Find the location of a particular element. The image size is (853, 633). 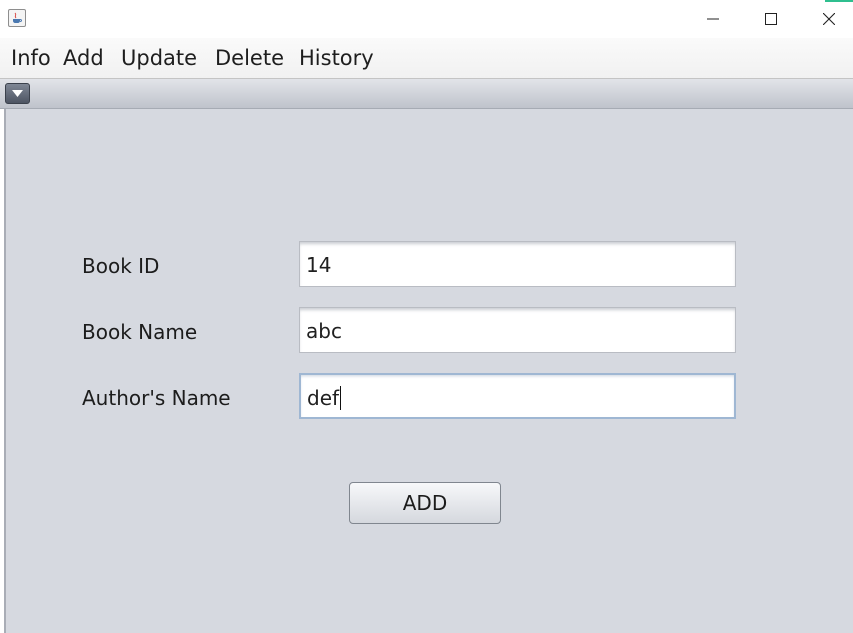

book-id-field: 14 is located at coordinates (517, 264).